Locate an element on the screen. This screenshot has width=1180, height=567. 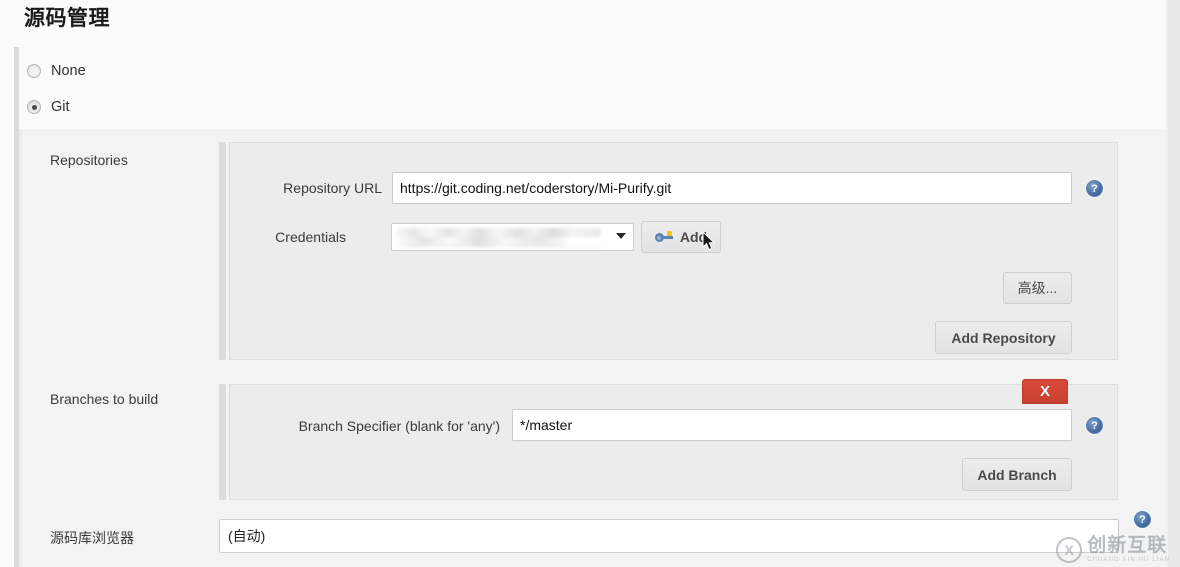
credentials-select is located at coordinates (512, 237).